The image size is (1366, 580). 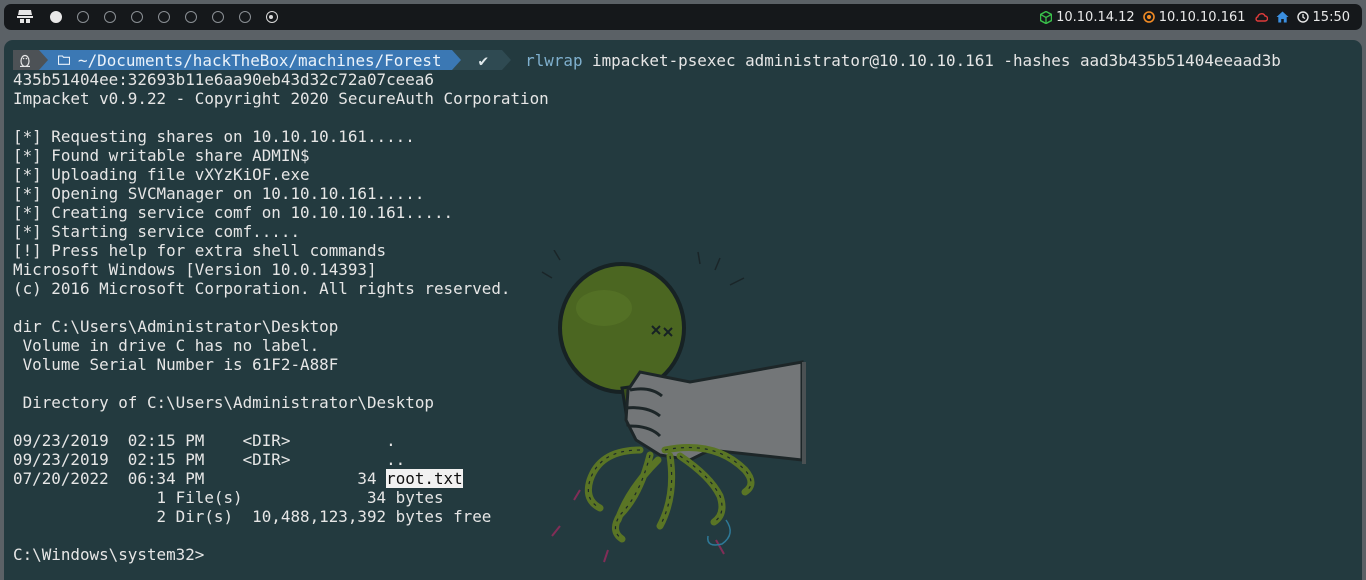 I want to click on shell-input-line: C:\Windows\system32>, so click(x=687, y=554).